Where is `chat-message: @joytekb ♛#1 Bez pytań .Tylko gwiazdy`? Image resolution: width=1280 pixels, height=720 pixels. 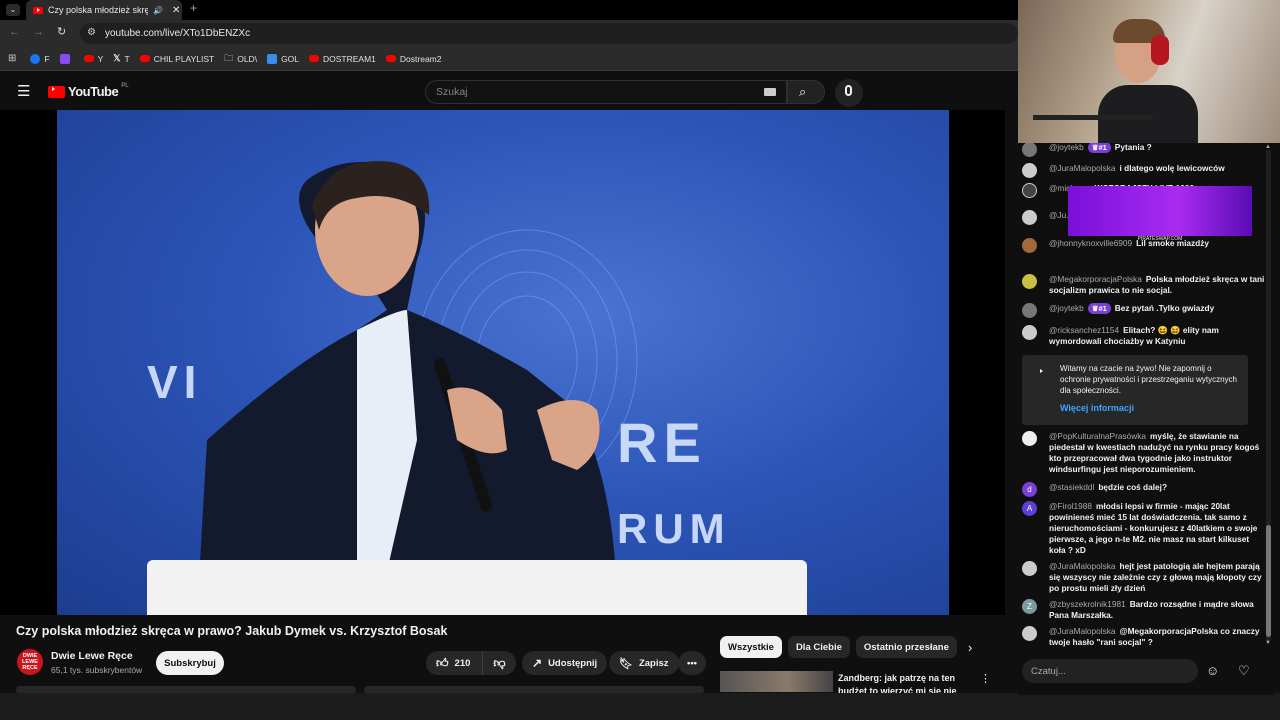 chat-message: @joytekb ♛#1 Bez pytań .Tylko gwiazdy is located at coordinates (1144, 310).